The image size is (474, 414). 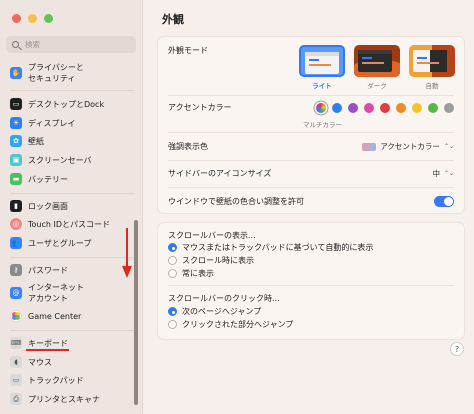 I want to click on sidebar-item-printers: ⎙ プリンタとスキャナ, so click(x=72, y=399).